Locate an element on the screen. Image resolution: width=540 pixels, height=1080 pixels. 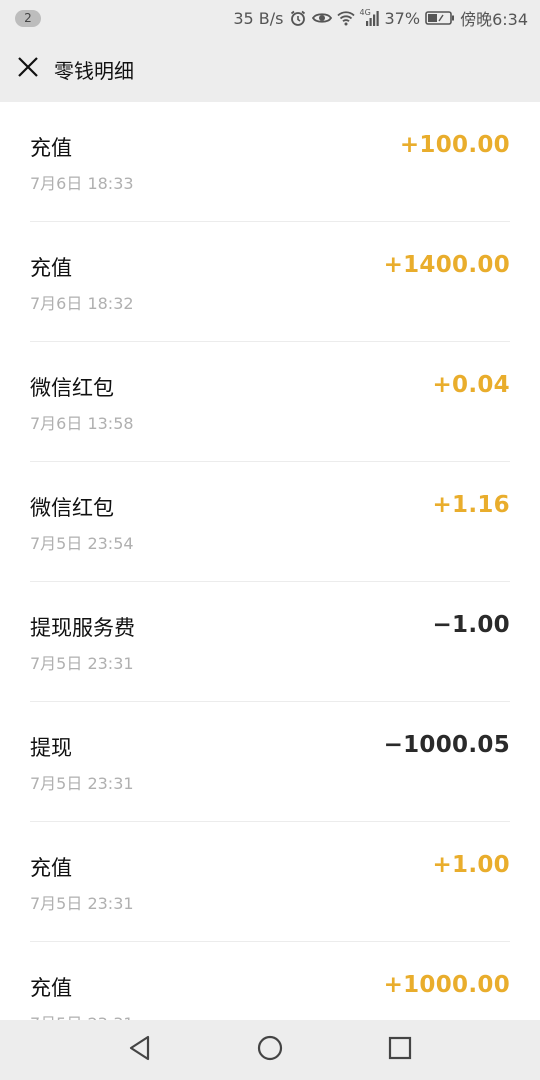
page-header: 零钱明细 is located at coordinates (270, 69).